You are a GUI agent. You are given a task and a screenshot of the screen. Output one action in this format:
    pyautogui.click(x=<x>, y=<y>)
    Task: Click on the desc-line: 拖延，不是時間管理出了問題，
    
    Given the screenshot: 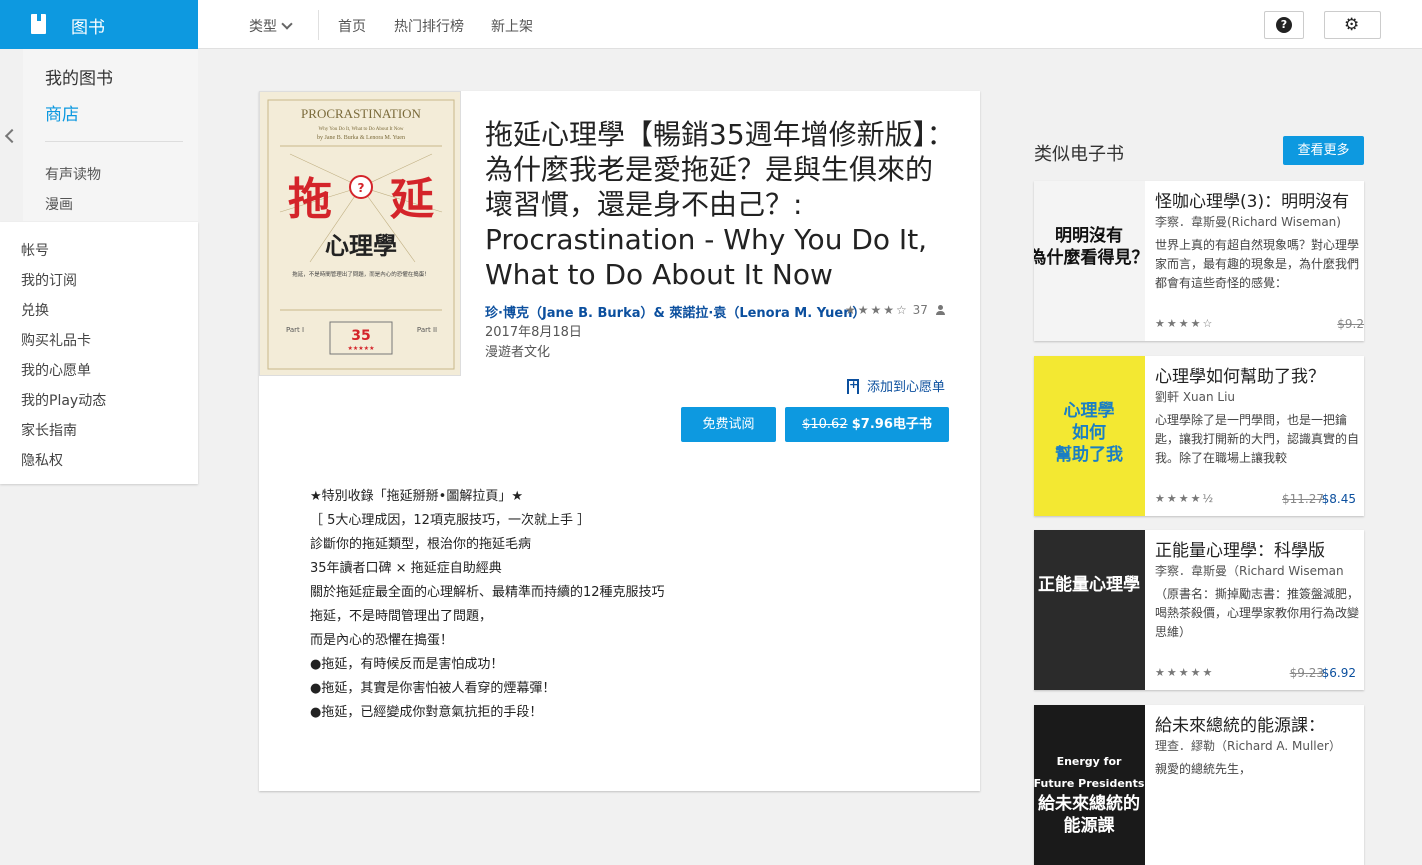 What is the action you would take?
    pyautogui.click(x=401, y=616)
    